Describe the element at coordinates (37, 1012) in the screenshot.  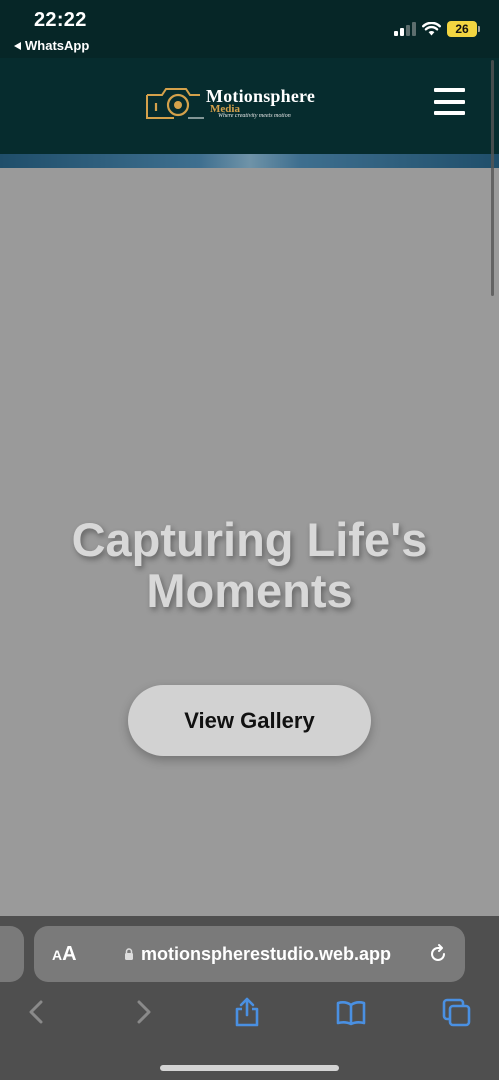
I see `back-icon` at that location.